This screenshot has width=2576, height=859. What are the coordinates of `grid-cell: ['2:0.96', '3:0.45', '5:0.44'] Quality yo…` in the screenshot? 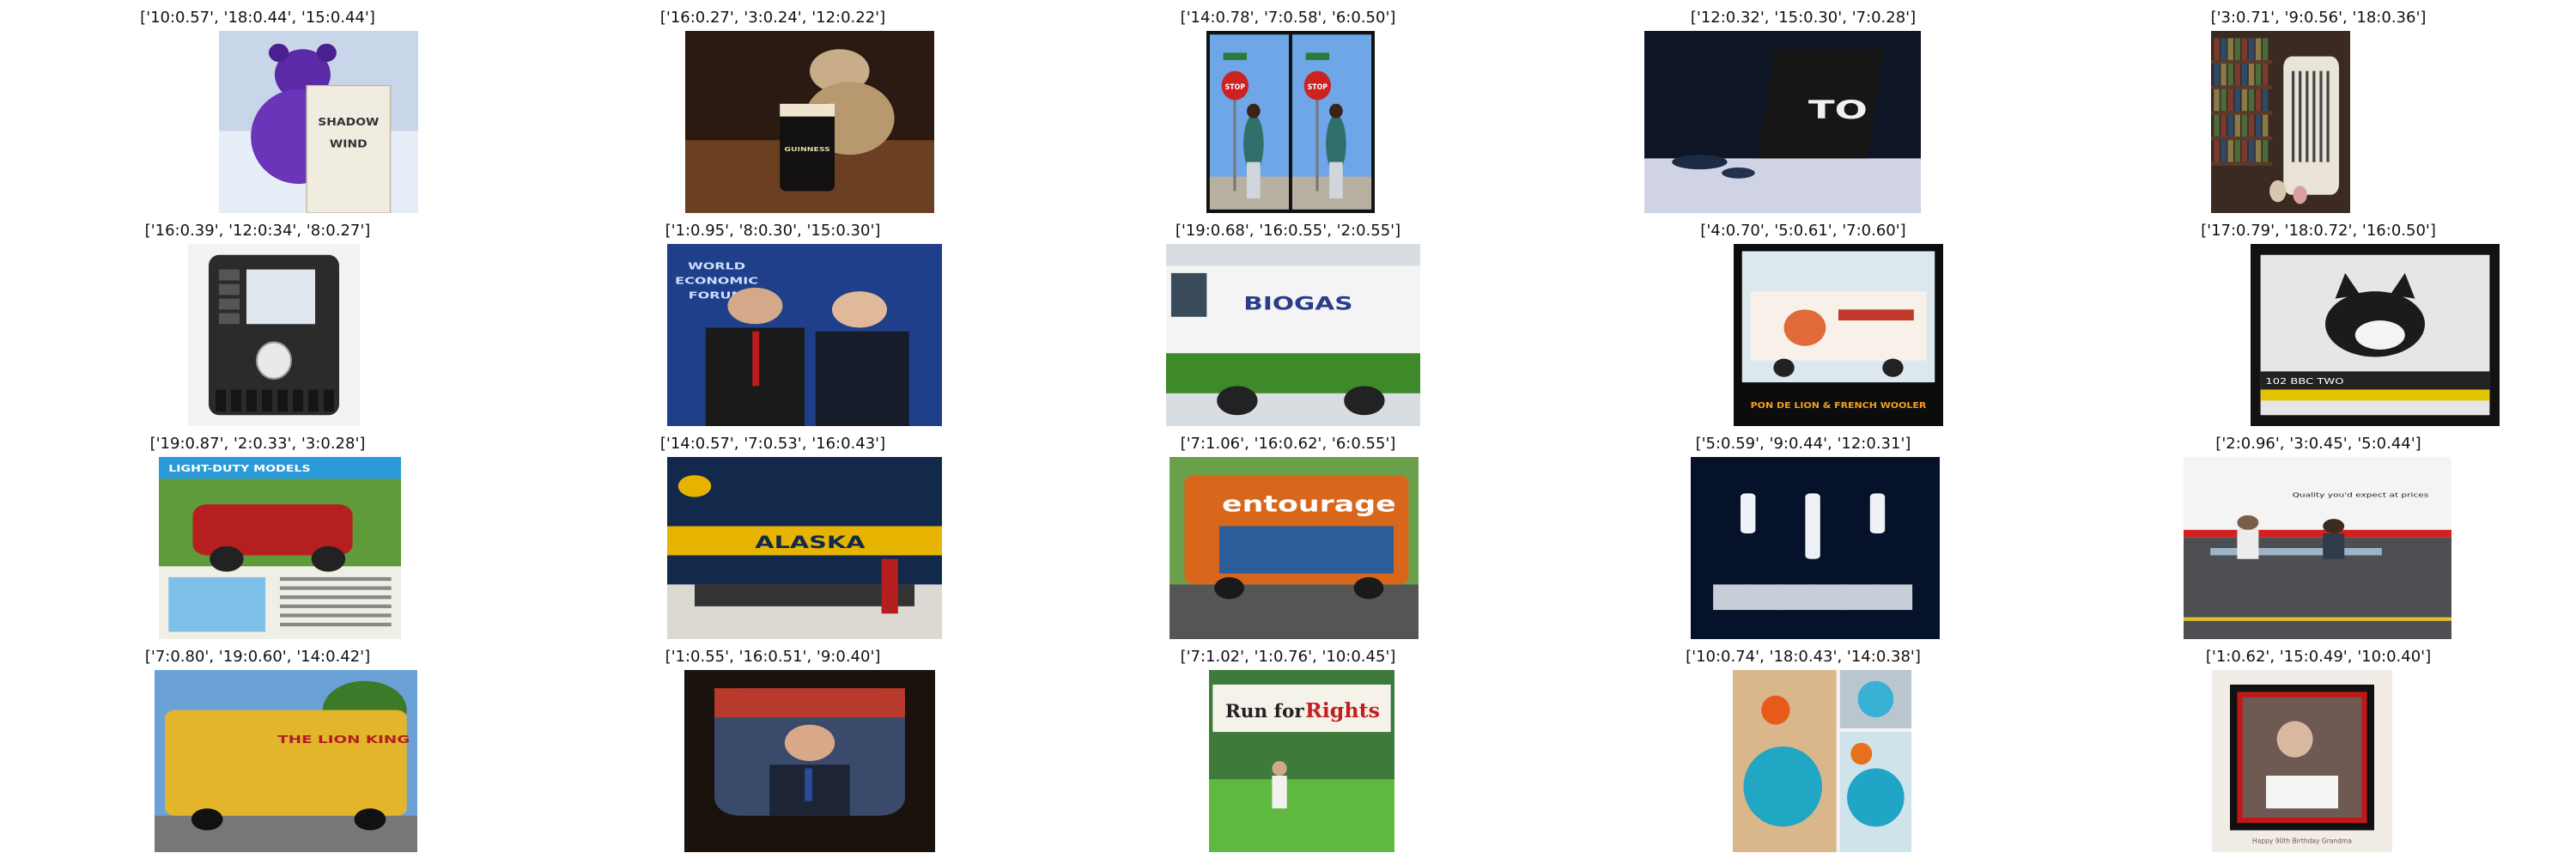 It's located at (2318, 534).